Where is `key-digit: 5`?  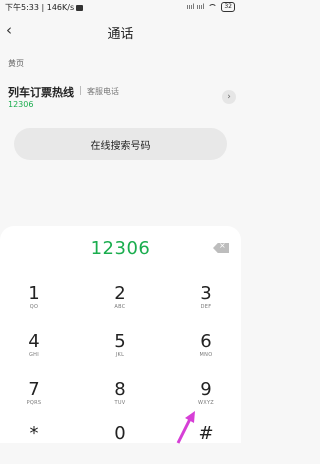
key-digit: 5 is located at coordinates (120, 341).